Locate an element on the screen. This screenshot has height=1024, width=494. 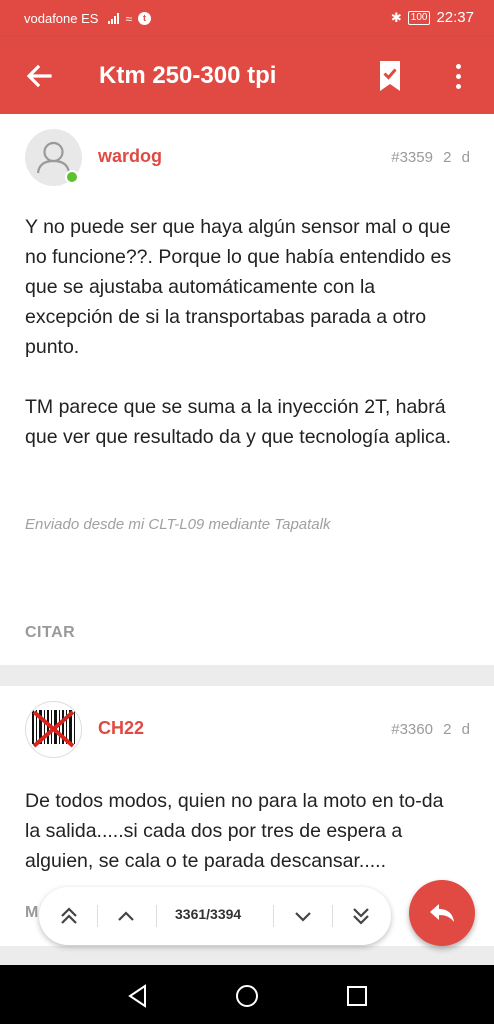
post-number: #3360 is located at coordinates (412, 729).